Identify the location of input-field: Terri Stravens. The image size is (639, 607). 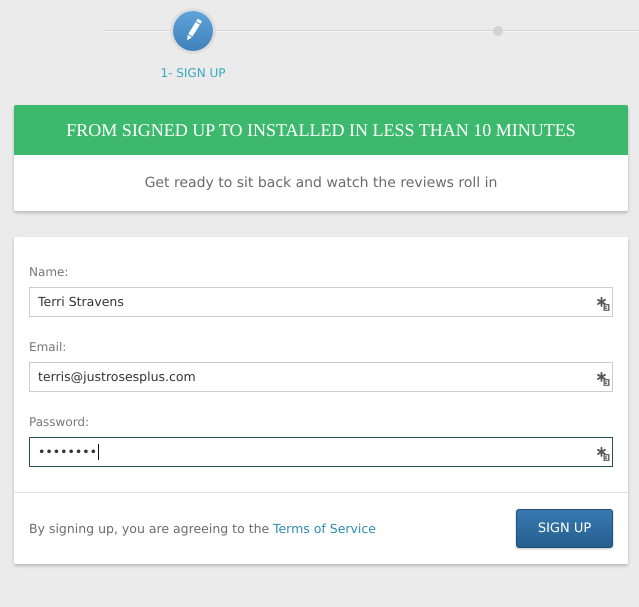
(321, 302).